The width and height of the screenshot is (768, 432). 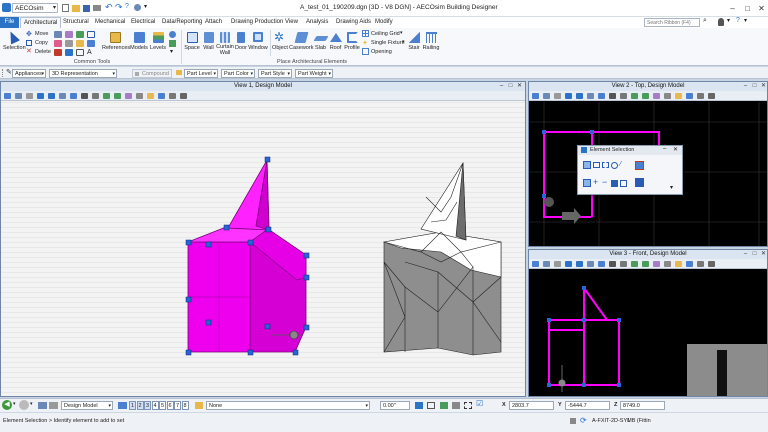 I want to click on open-icon, so click(x=76, y=8).